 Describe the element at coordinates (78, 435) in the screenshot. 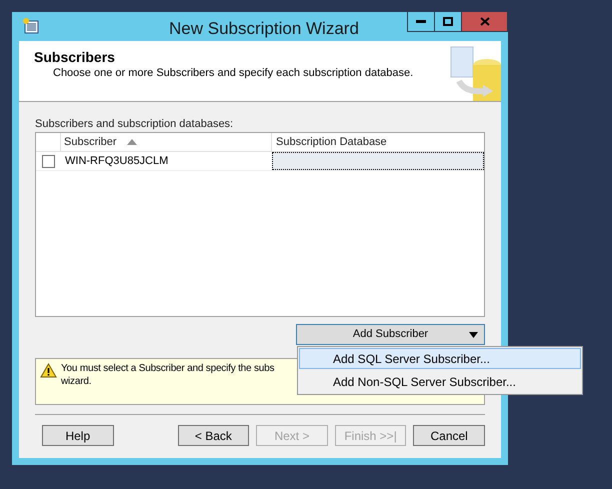

I see `wizard-button: Help` at that location.